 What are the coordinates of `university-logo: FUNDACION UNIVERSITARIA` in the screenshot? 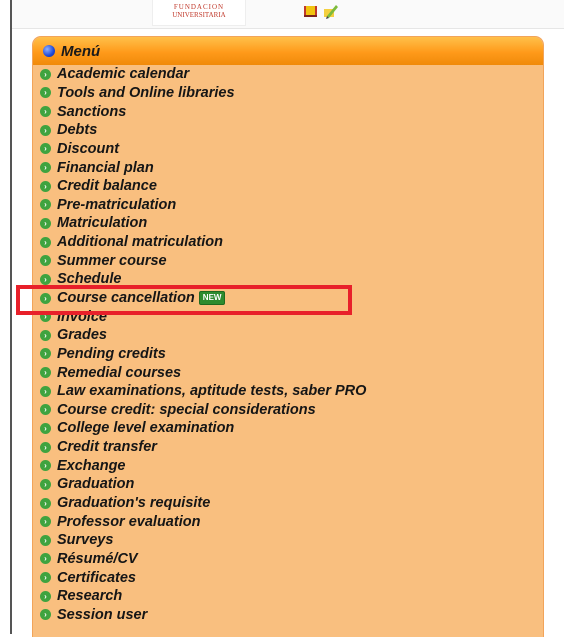 It's located at (199, 13).